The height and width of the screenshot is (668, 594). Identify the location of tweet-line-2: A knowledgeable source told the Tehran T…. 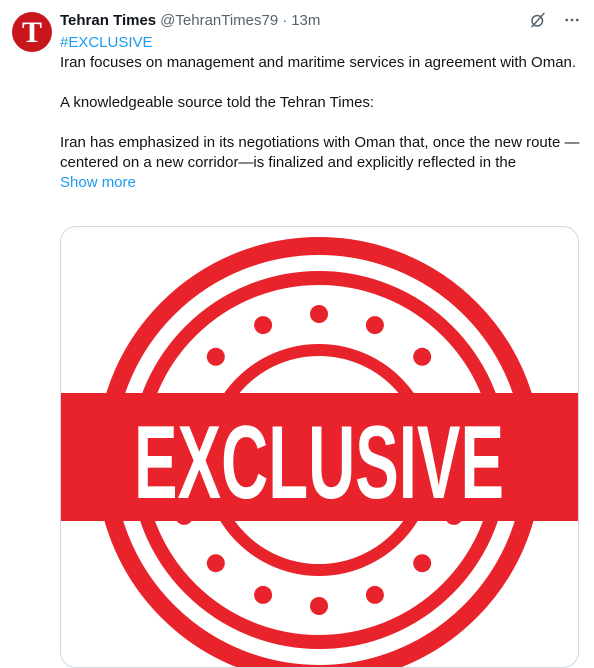
(217, 102).